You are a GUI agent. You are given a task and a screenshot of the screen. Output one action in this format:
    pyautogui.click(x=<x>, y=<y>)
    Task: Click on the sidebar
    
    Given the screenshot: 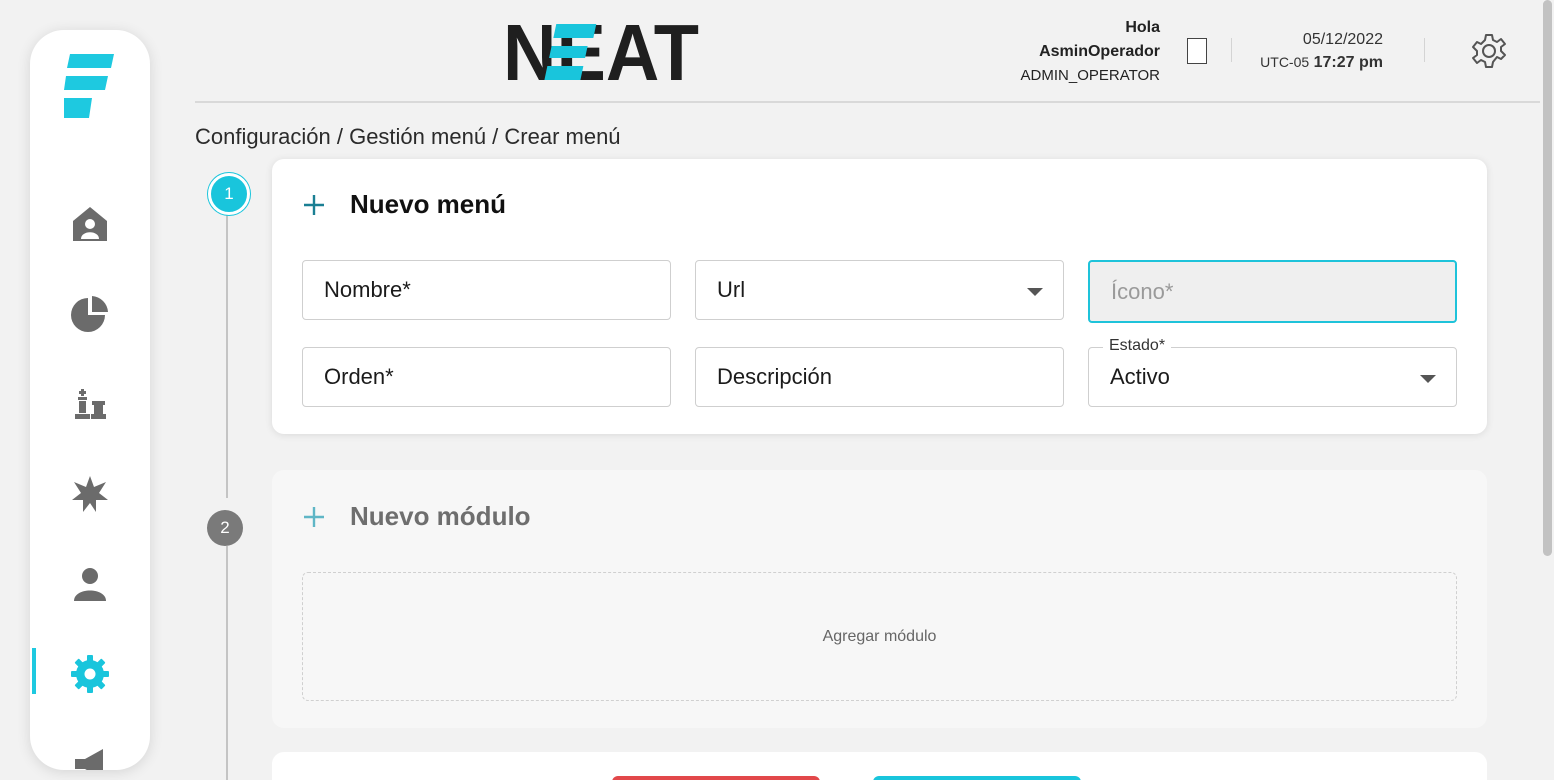 What is the action you would take?
    pyautogui.click(x=90, y=400)
    